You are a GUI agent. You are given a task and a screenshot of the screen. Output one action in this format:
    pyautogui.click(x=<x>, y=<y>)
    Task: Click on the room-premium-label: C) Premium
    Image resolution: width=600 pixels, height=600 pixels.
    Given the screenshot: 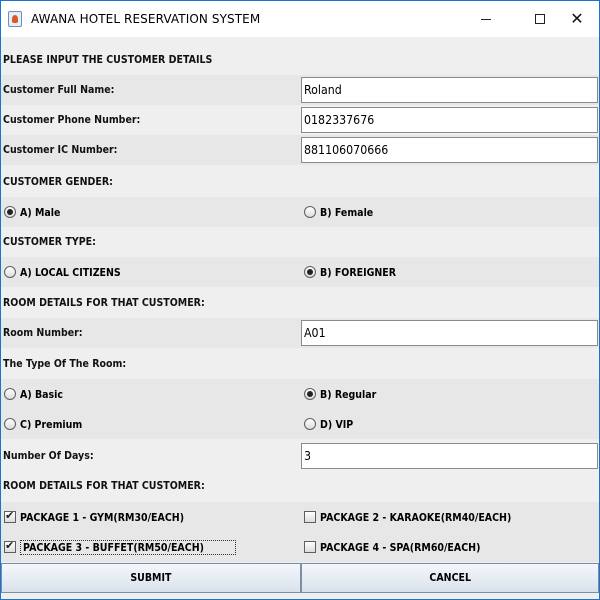 What is the action you would take?
    pyautogui.click(x=51, y=424)
    